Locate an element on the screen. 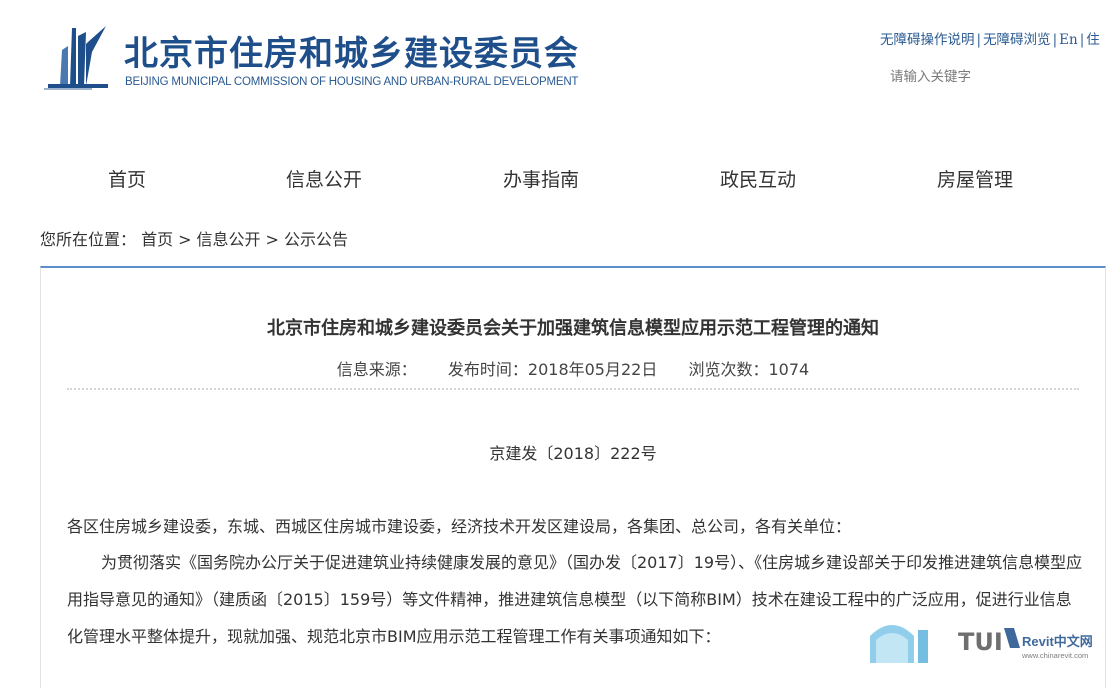 This screenshot has width=1113, height=688. top-links: 无障碍操作说明 | 无障碍浏览 | En | 住 is located at coordinates (990, 38).